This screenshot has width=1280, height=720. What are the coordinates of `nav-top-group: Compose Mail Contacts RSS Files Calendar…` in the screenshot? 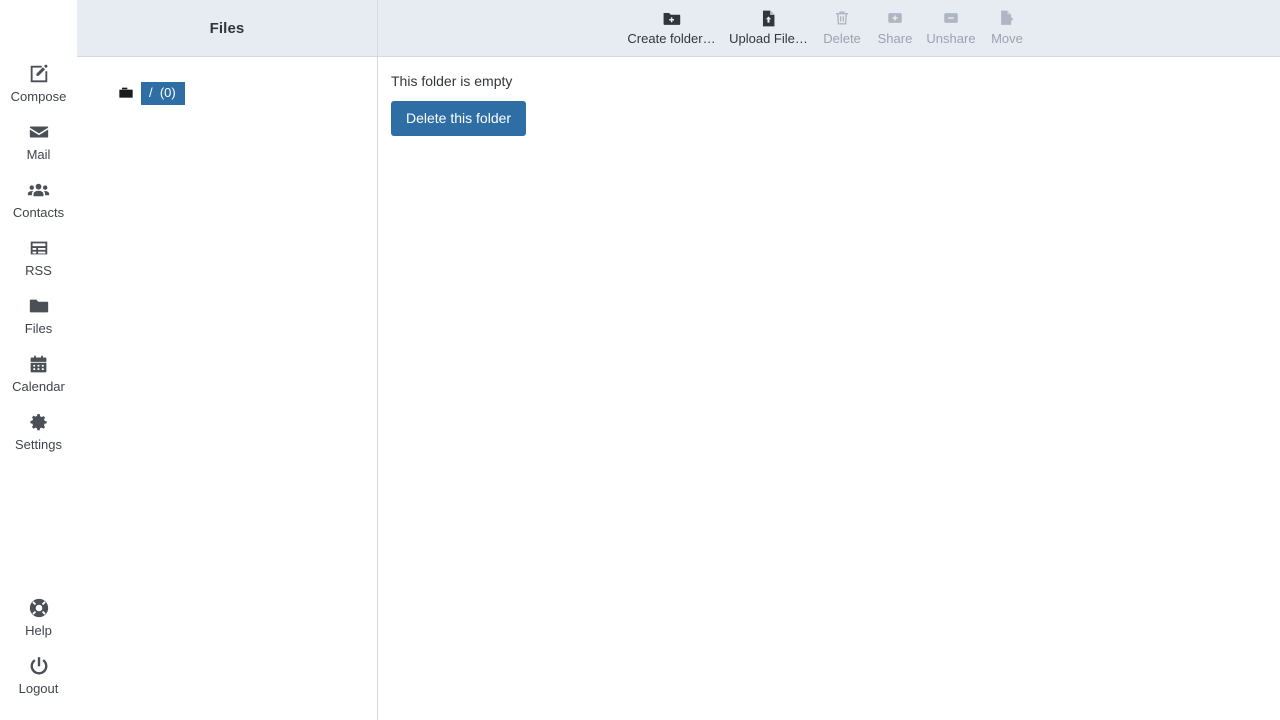 It's located at (38, 234).